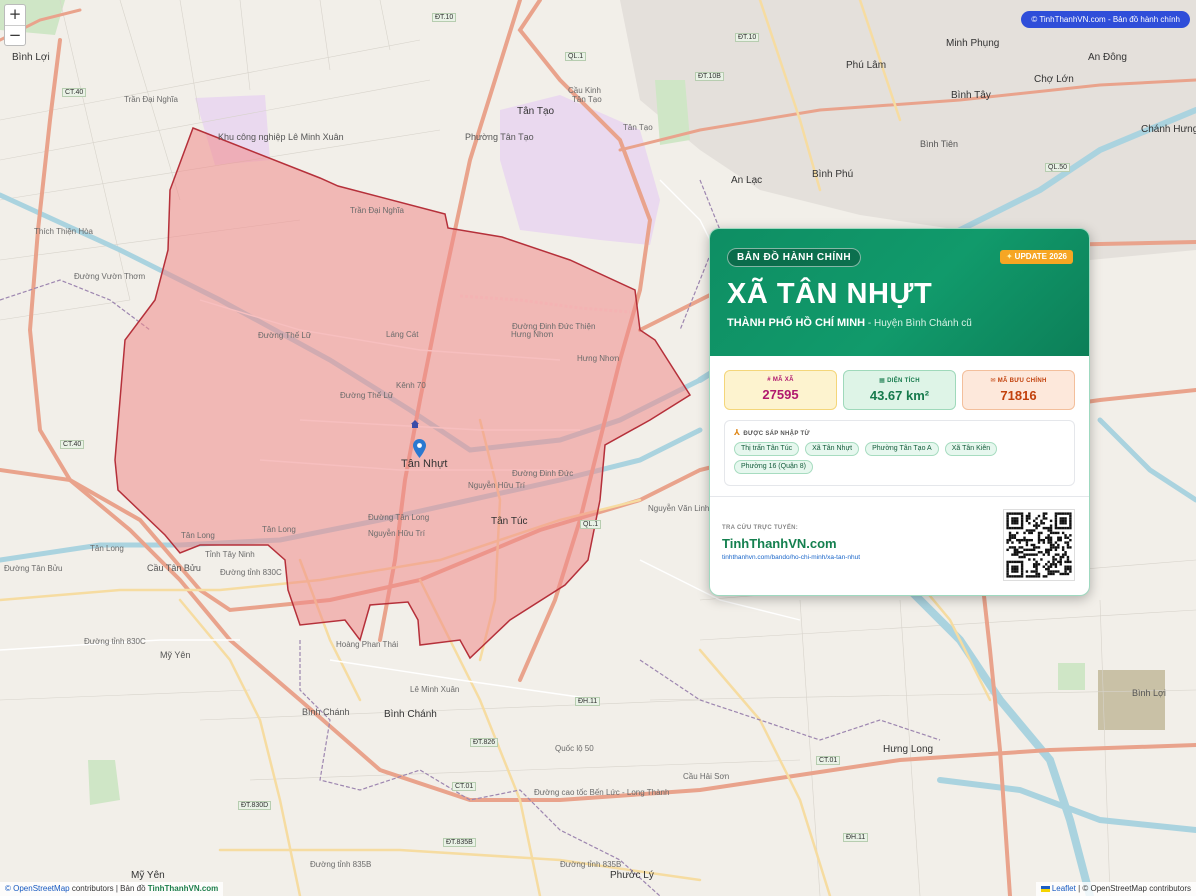 This screenshot has width=1196, height=896. What do you see at coordinates (993, 381) in the screenshot?
I see `mail-icon: ✉` at bounding box center [993, 381].